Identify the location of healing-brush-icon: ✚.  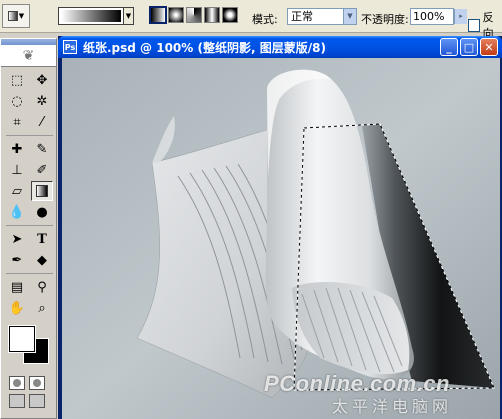
(17, 149).